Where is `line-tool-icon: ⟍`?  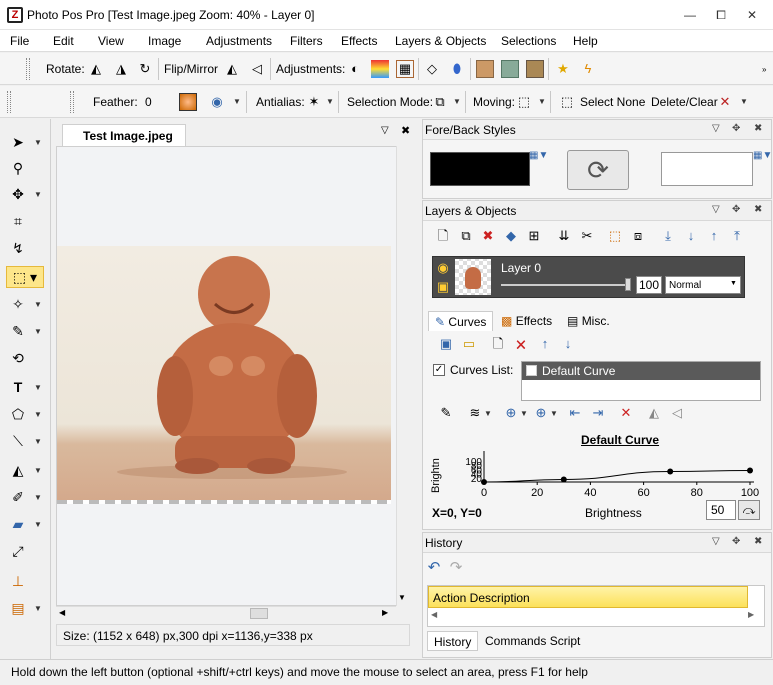
line-tool-icon: ⟍ is located at coordinates (18, 441).